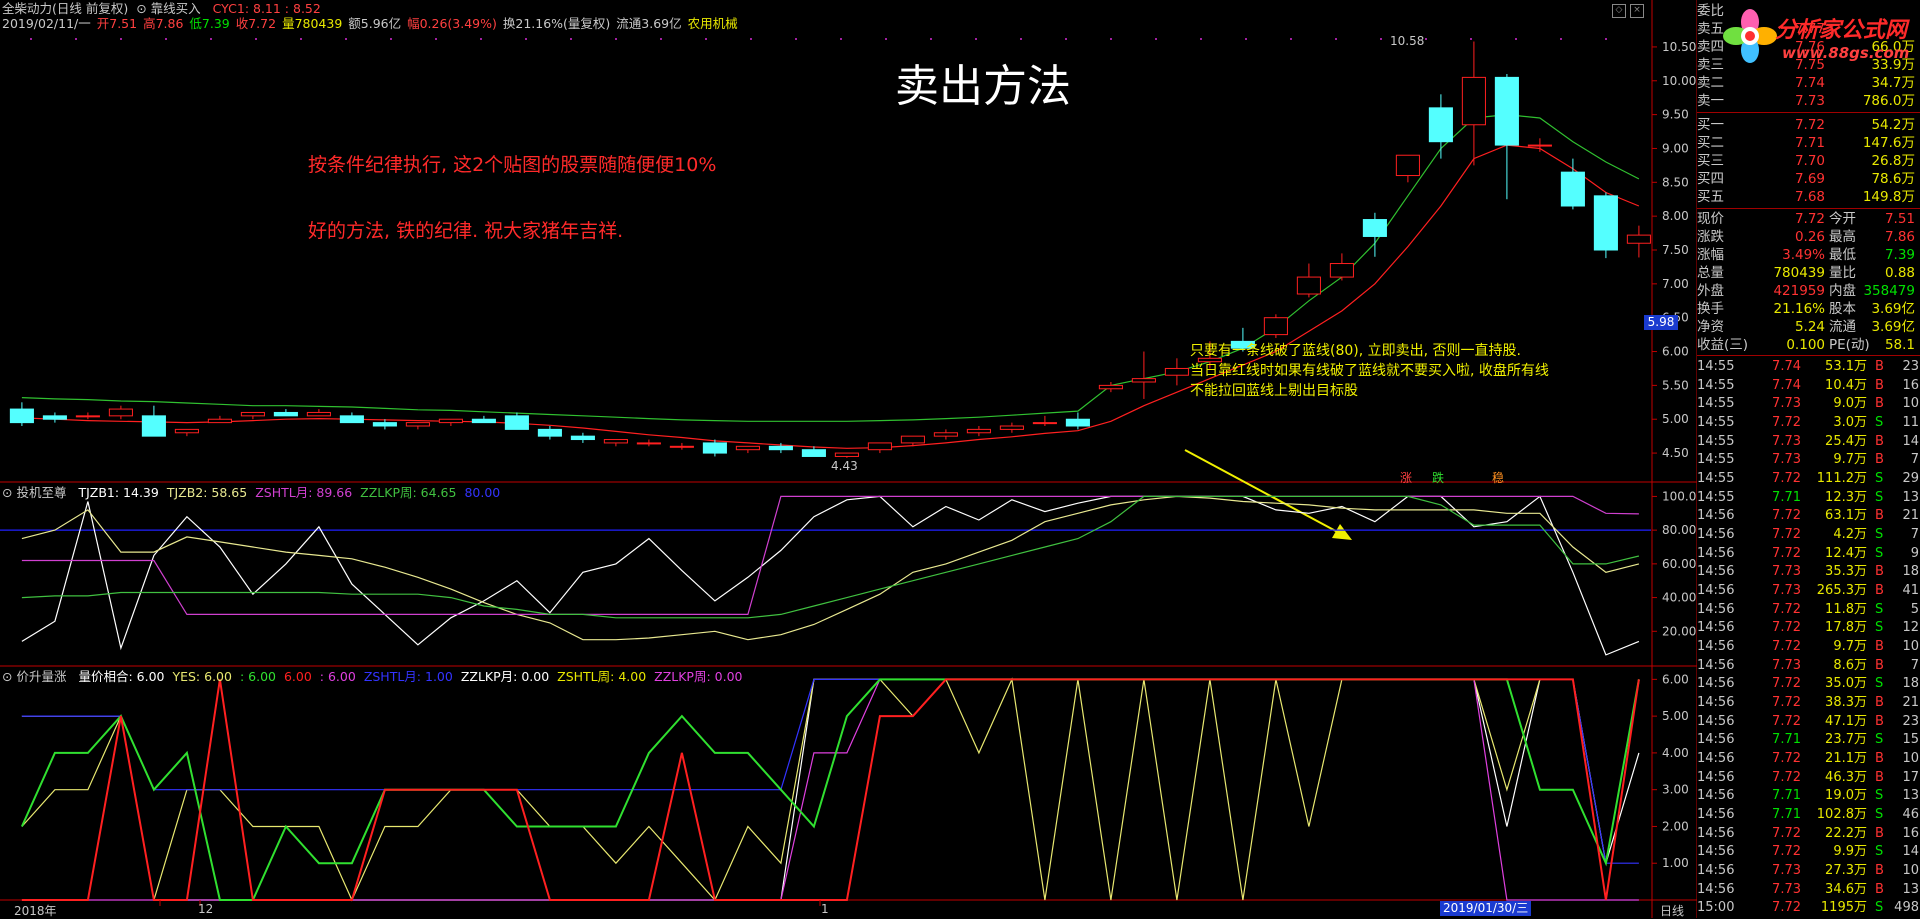 The height and width of the screenshot is (919, 1920). I want to click on tick-count: 13, so click(1910, 889).